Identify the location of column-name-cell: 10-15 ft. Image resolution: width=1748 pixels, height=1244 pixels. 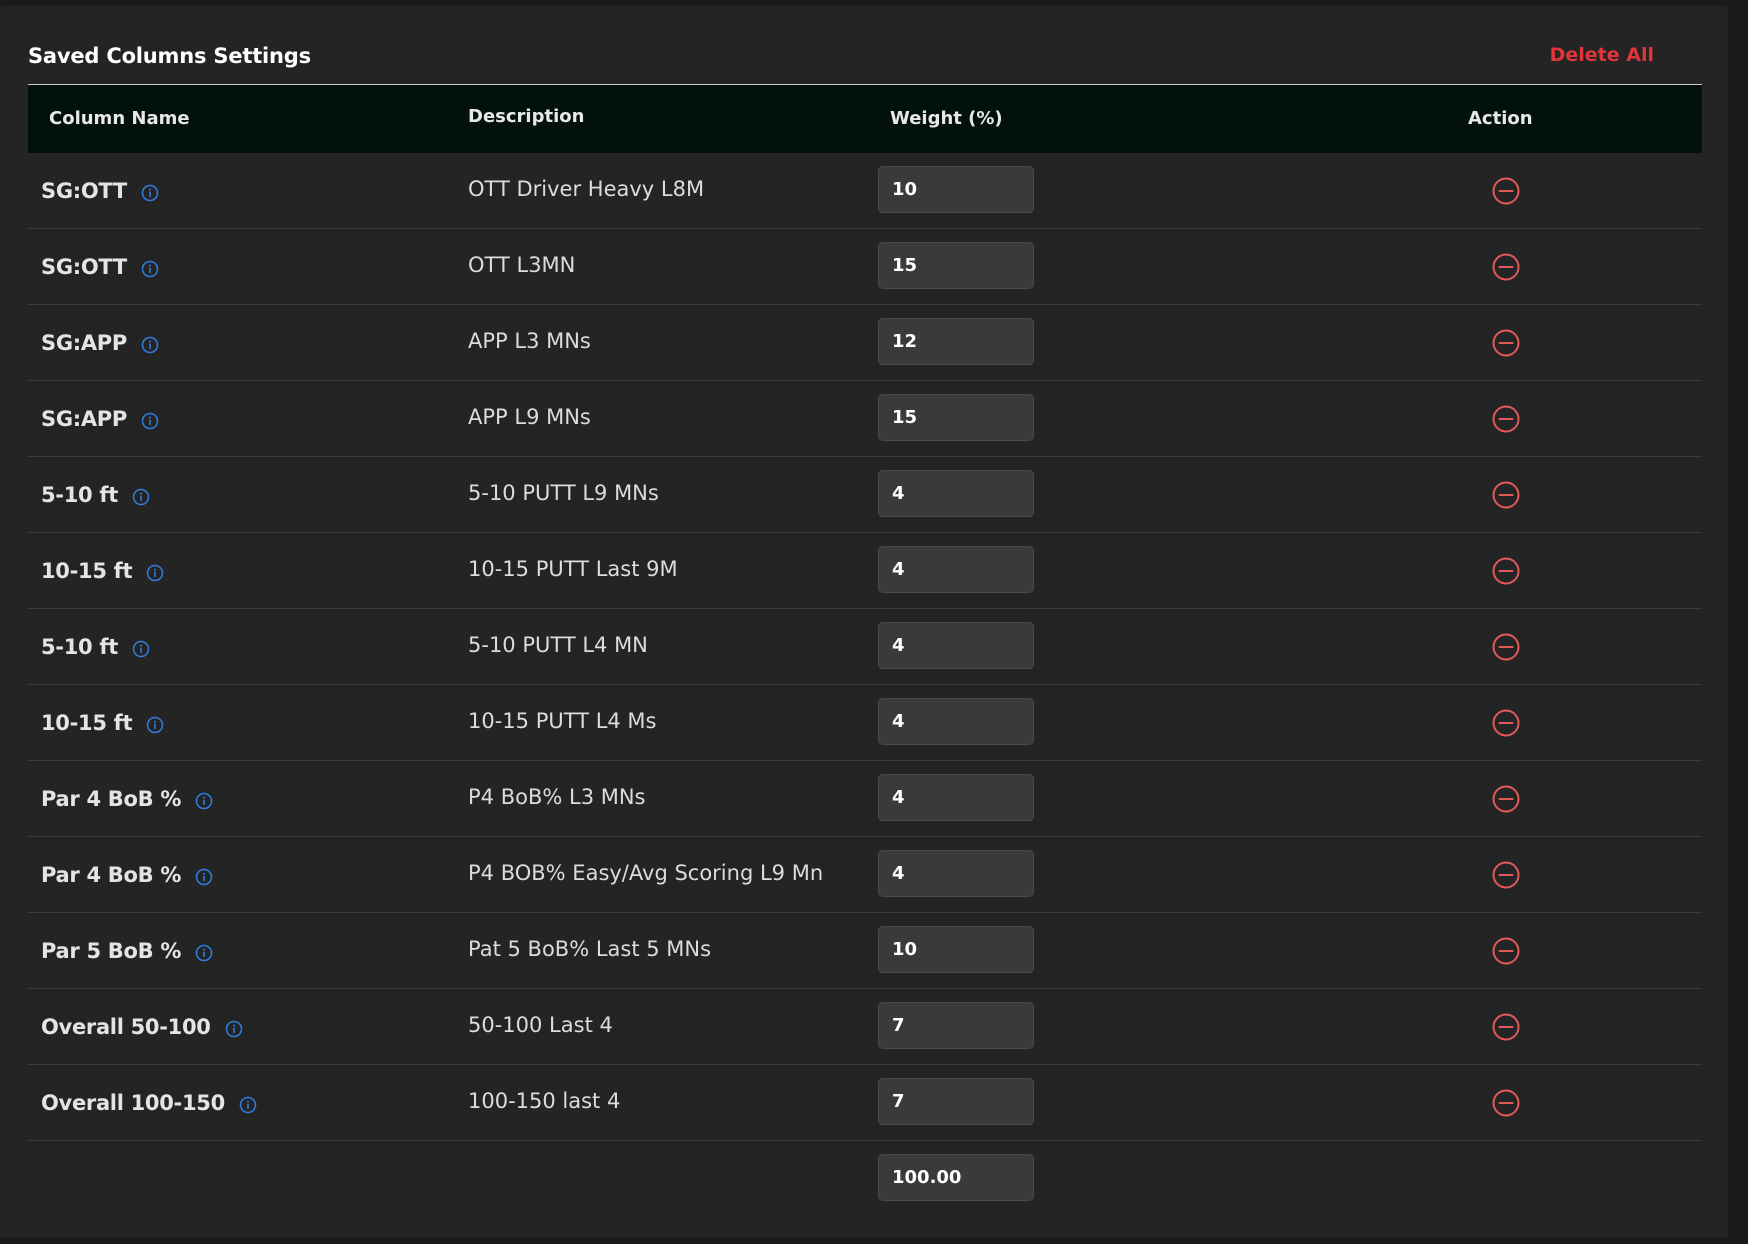
(102, 570).